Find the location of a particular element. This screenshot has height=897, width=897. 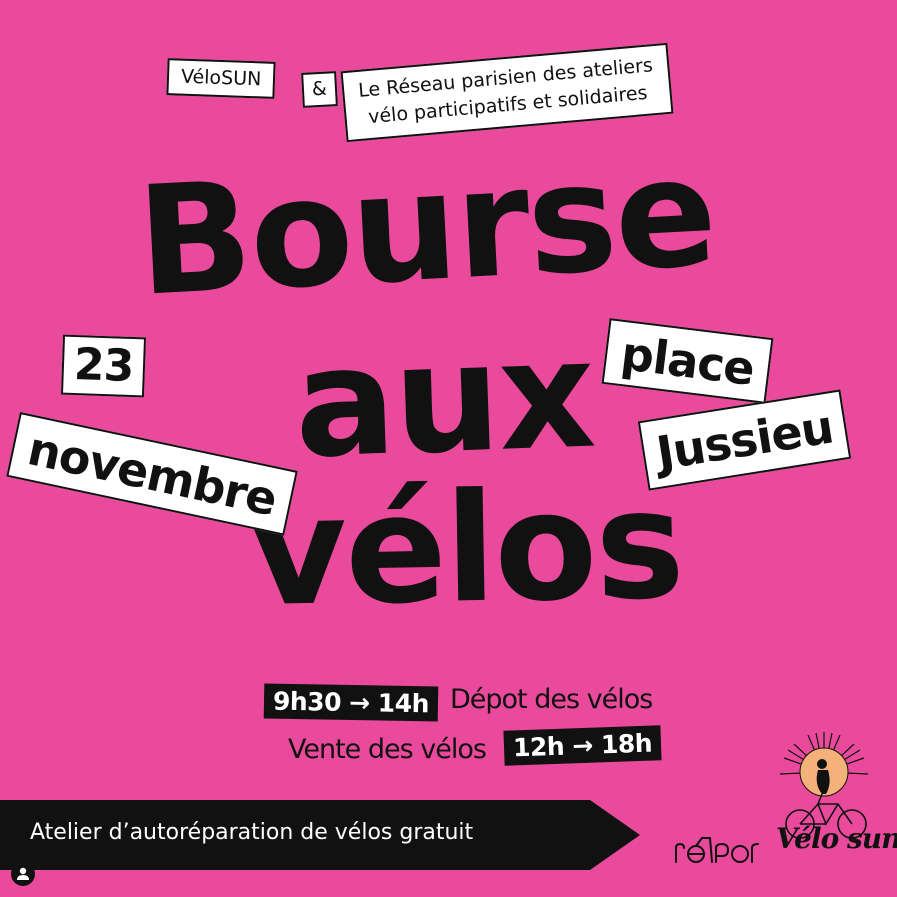

title-line-velos: vélos is located at coordinates (466, 549).